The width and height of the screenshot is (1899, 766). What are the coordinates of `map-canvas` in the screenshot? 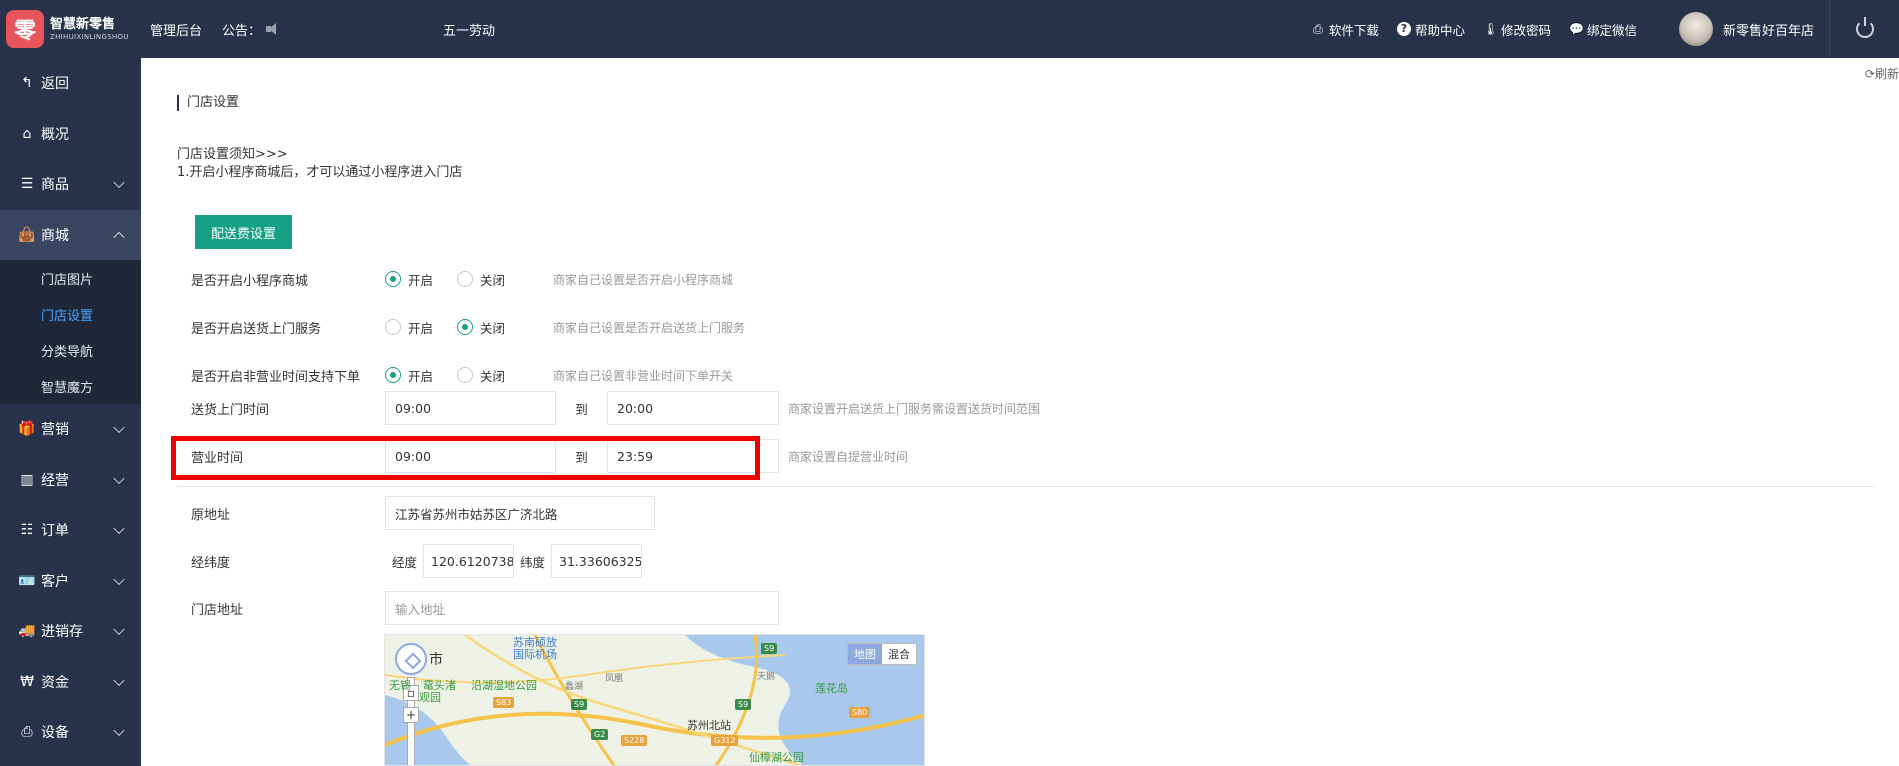 It's located at (654, 700).